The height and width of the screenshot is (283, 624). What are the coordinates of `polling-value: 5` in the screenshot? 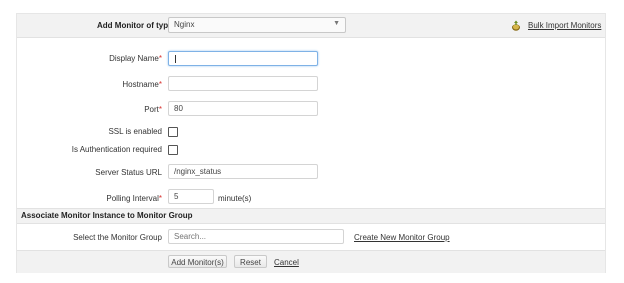 It's located at (176, 196).